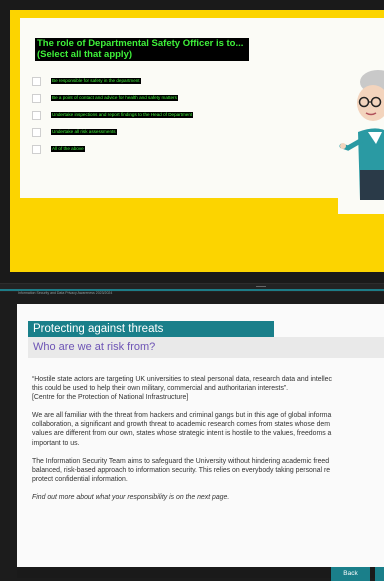  I want to click on next-button, so click(379, 574).